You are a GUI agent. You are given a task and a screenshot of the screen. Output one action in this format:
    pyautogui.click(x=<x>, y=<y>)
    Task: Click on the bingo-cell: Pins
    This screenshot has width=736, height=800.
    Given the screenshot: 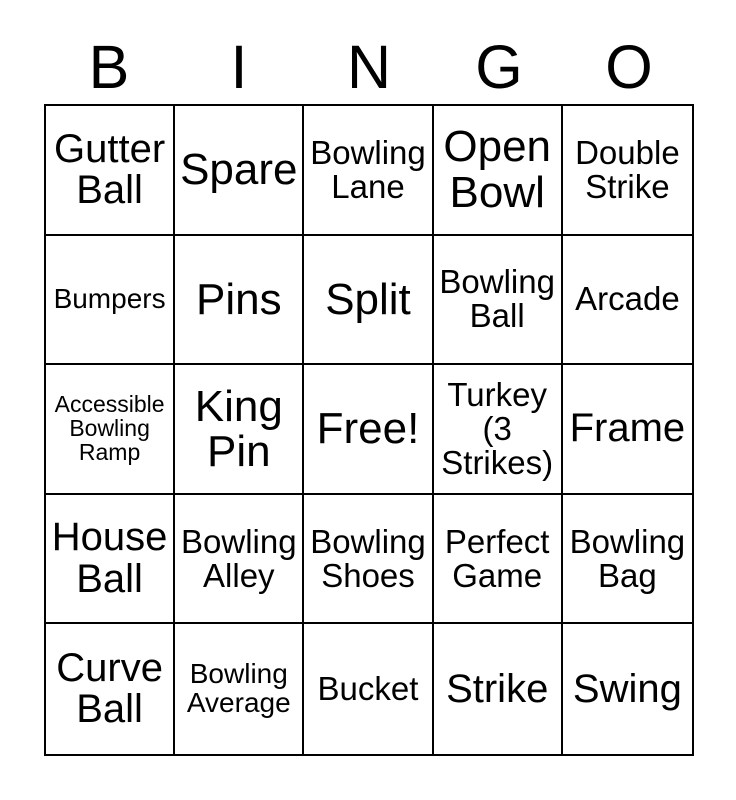 What is the action you would take?
    pyautogui.click(x=240, y=300)
    